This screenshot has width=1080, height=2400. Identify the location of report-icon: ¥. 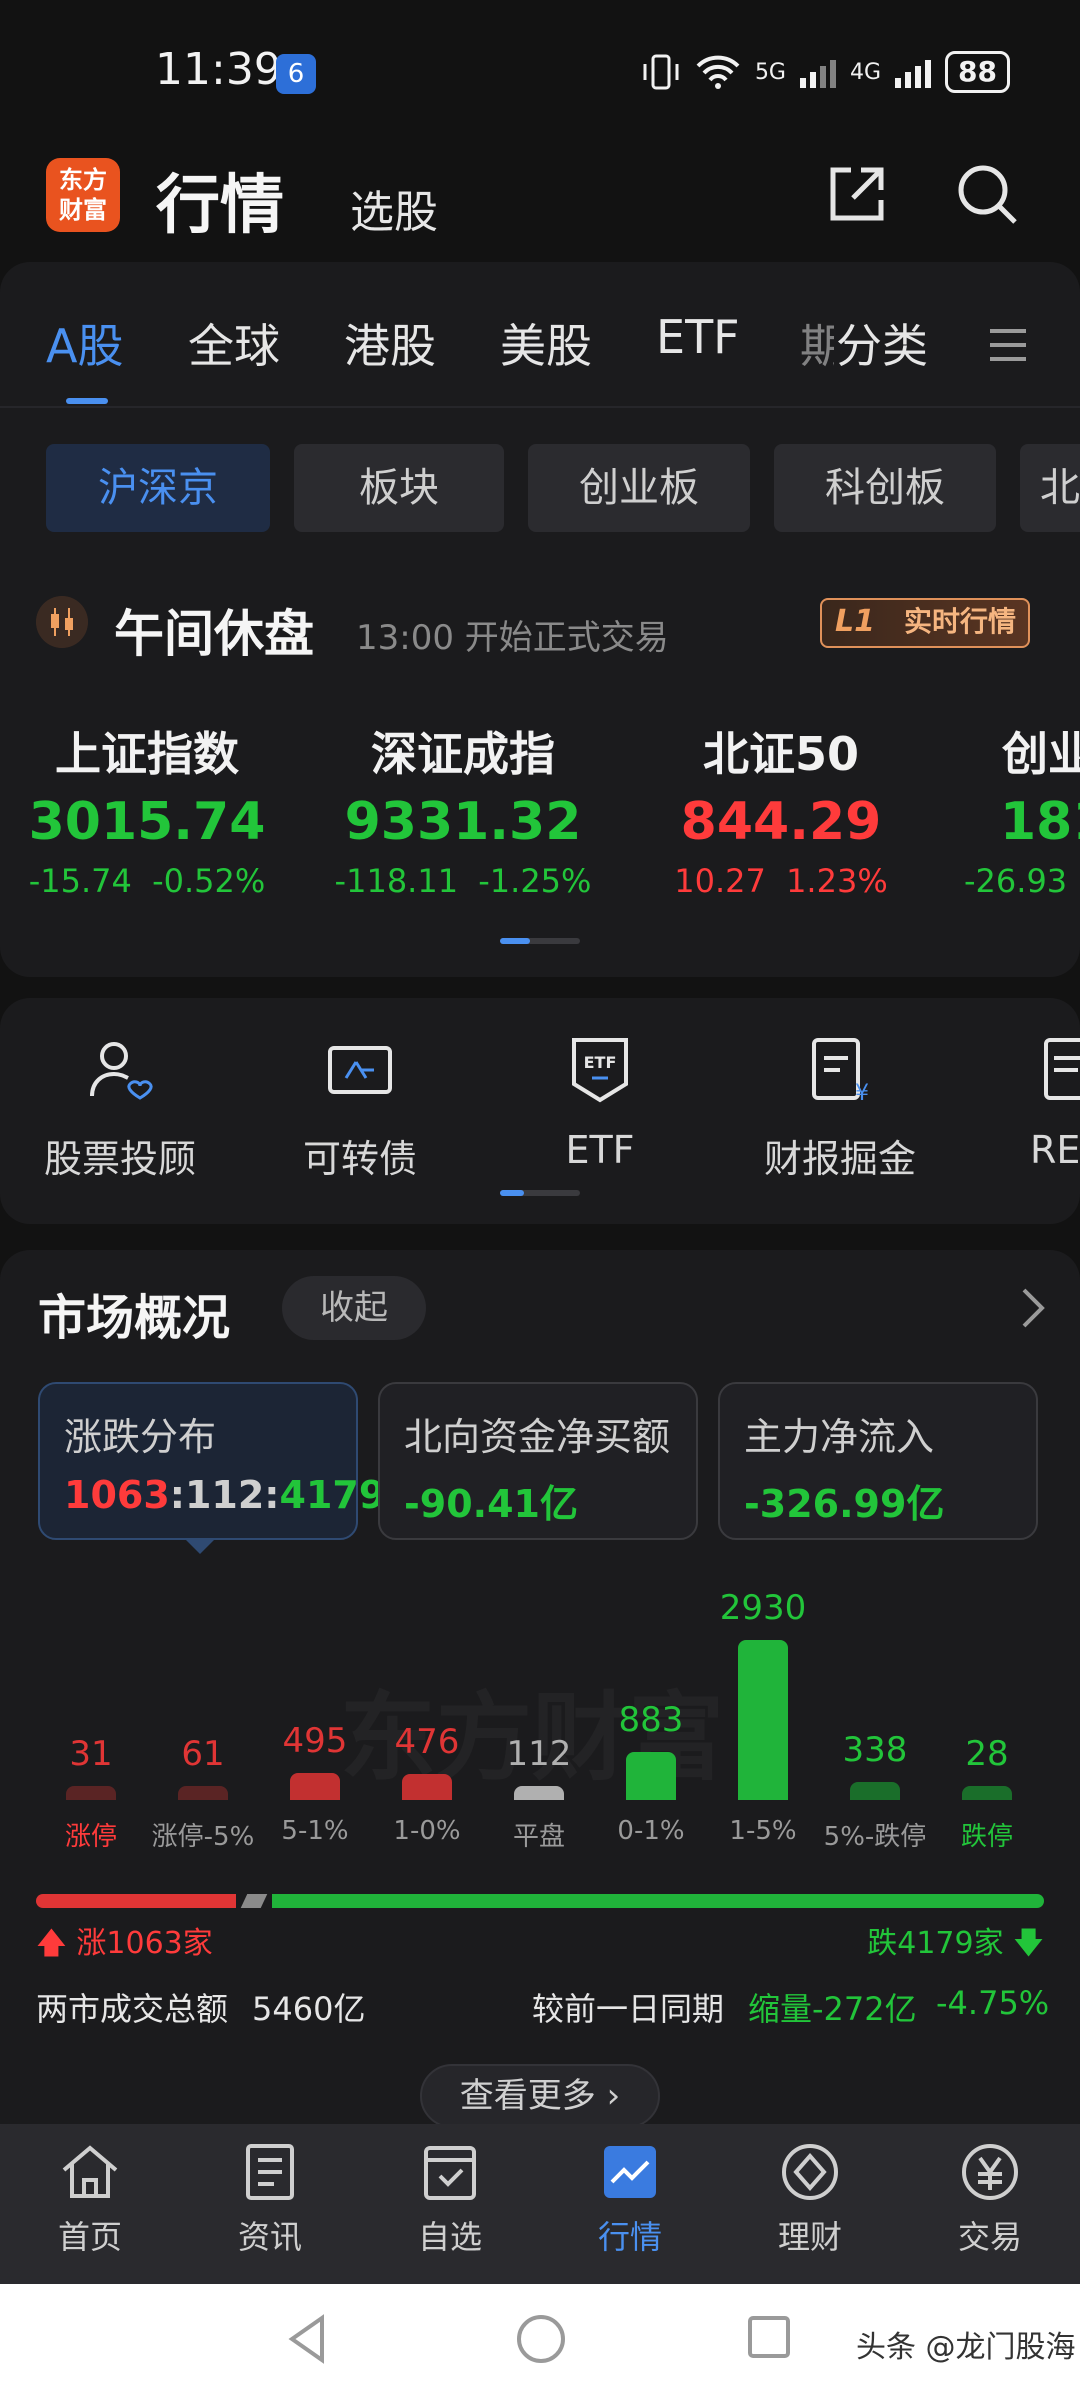
(840, 1072).